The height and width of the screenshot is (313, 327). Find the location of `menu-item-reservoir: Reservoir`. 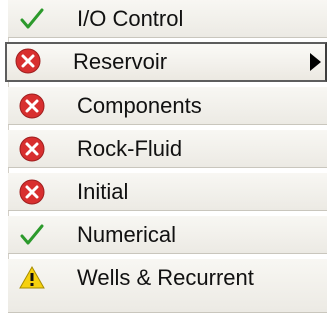

menu-item-reservoir: Reservoir is located at coordinates (166, 62).